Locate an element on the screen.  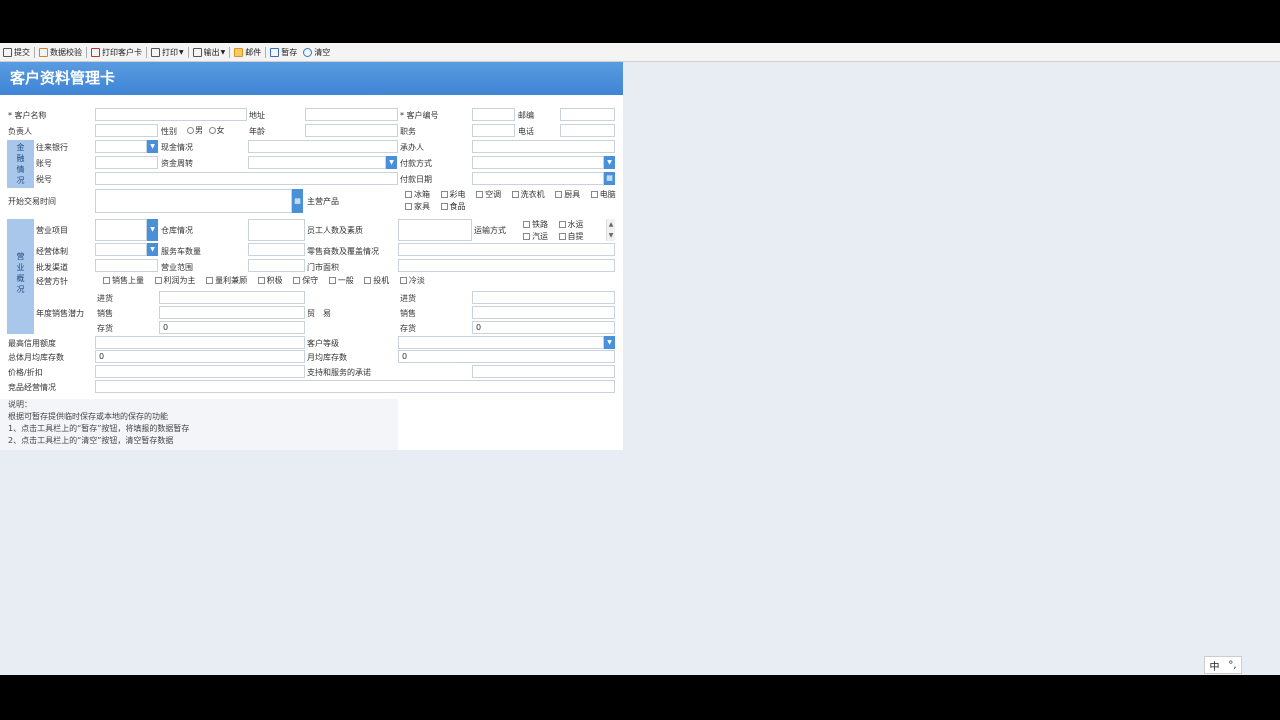
monthly-stock-label: 总体月均库存数 is located at coordinates (36, 357).